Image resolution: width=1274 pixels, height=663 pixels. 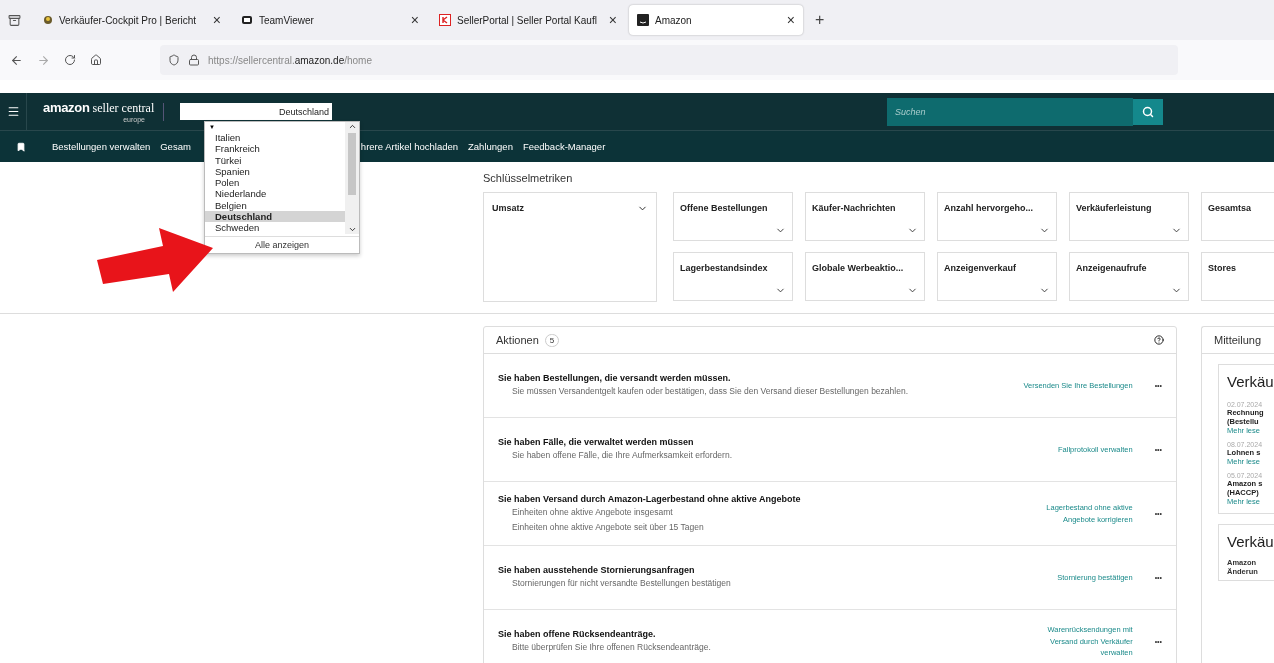 I want to click on action-description: Sie haben offene Fälle, die Ihre Aufmerksamkeit erfordern., so click(x=622, y=455).